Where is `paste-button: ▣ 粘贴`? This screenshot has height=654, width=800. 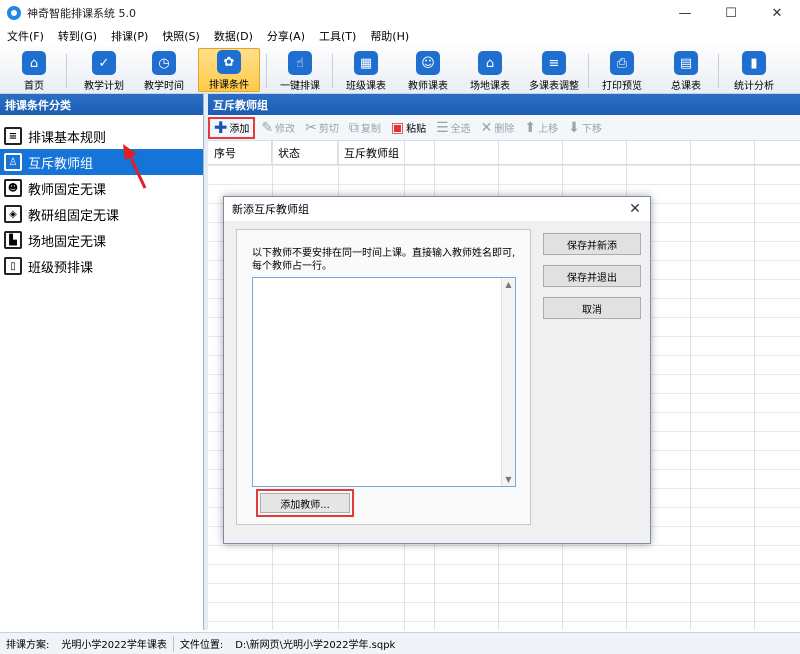
paste-button: ▣ 粘贴 is located at coordinates (408, 128).